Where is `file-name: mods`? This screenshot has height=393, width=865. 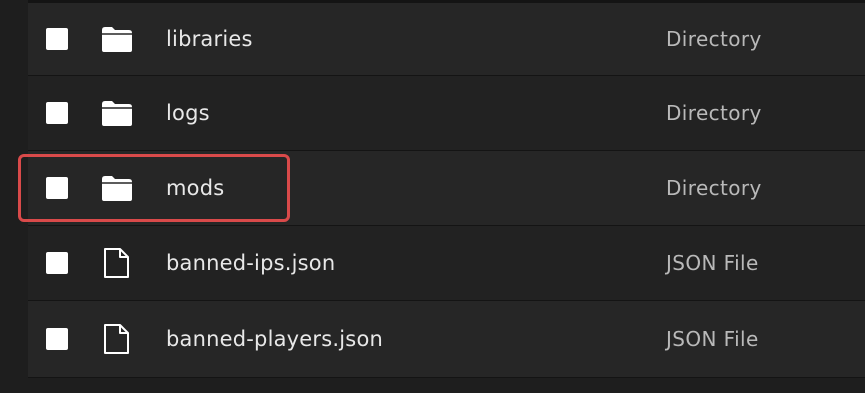
file-name: mods is located at coordinates (195, 188).